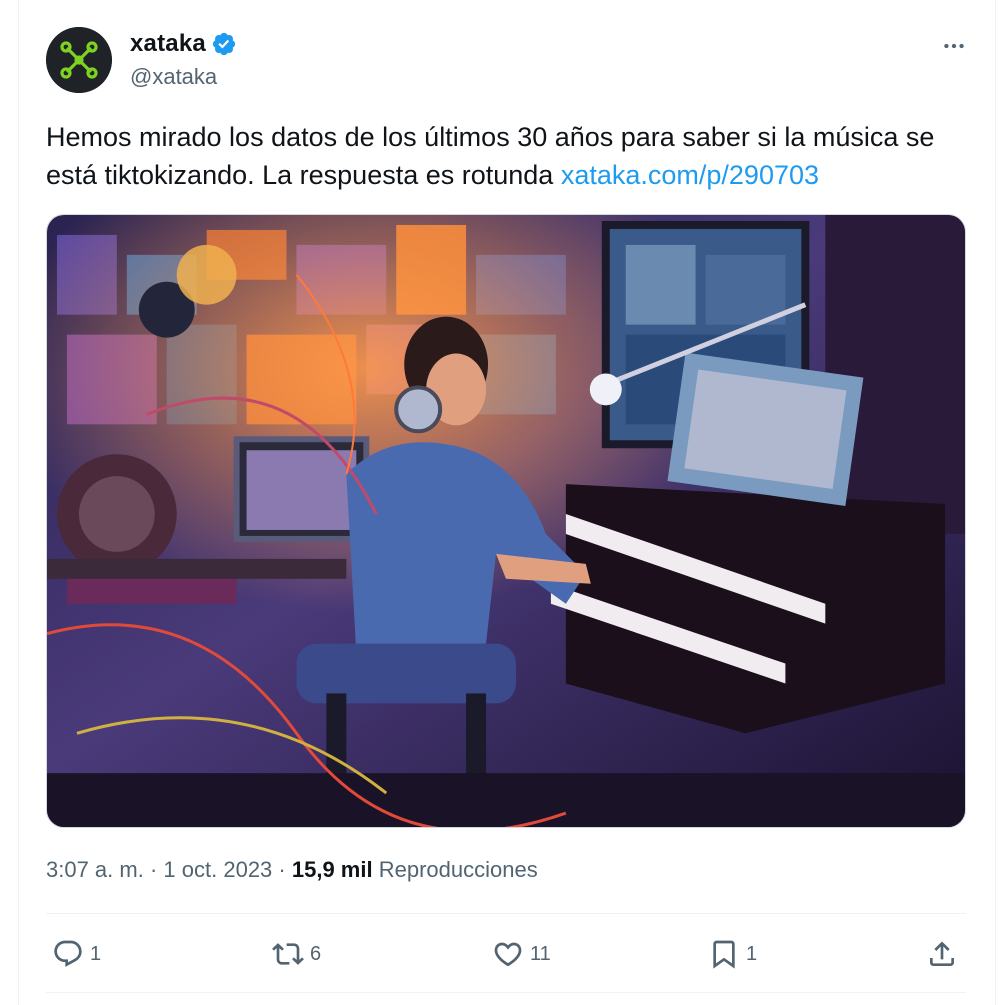 This screenshot has height=1005, width=1000. I want to click on share-button, so click(942, 954).